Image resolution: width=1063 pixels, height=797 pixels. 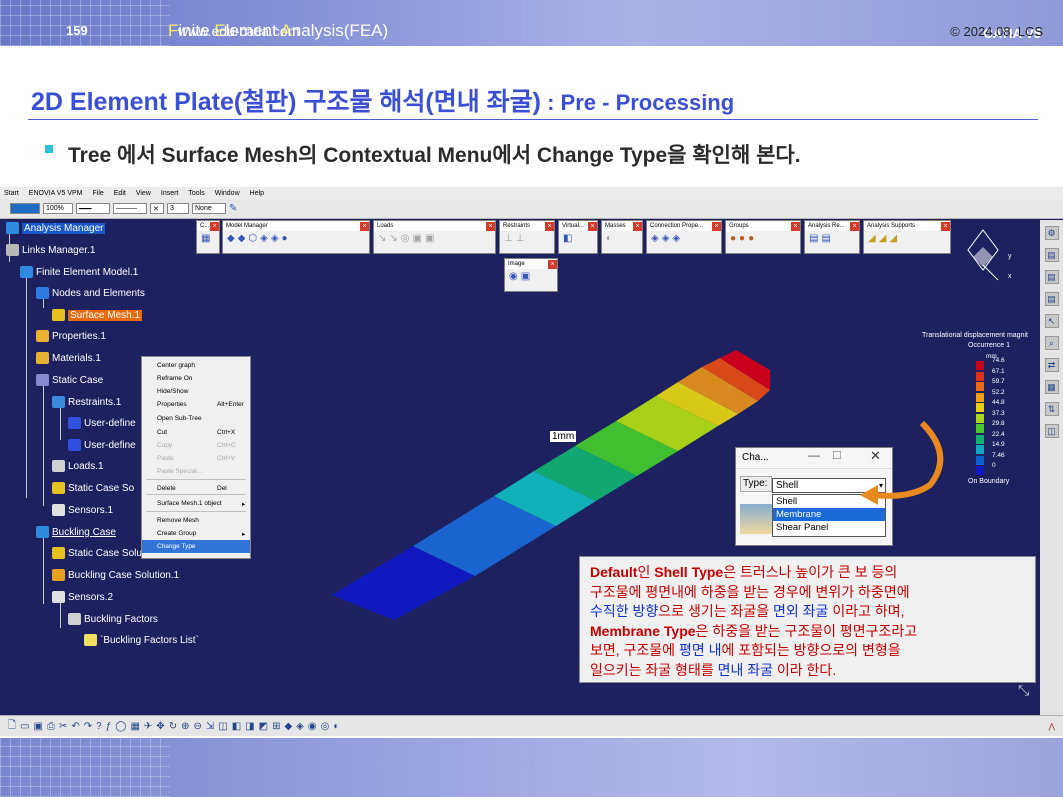 I want to click on tree-node: `Buckling Factors List`, so click(x=141, y=640).